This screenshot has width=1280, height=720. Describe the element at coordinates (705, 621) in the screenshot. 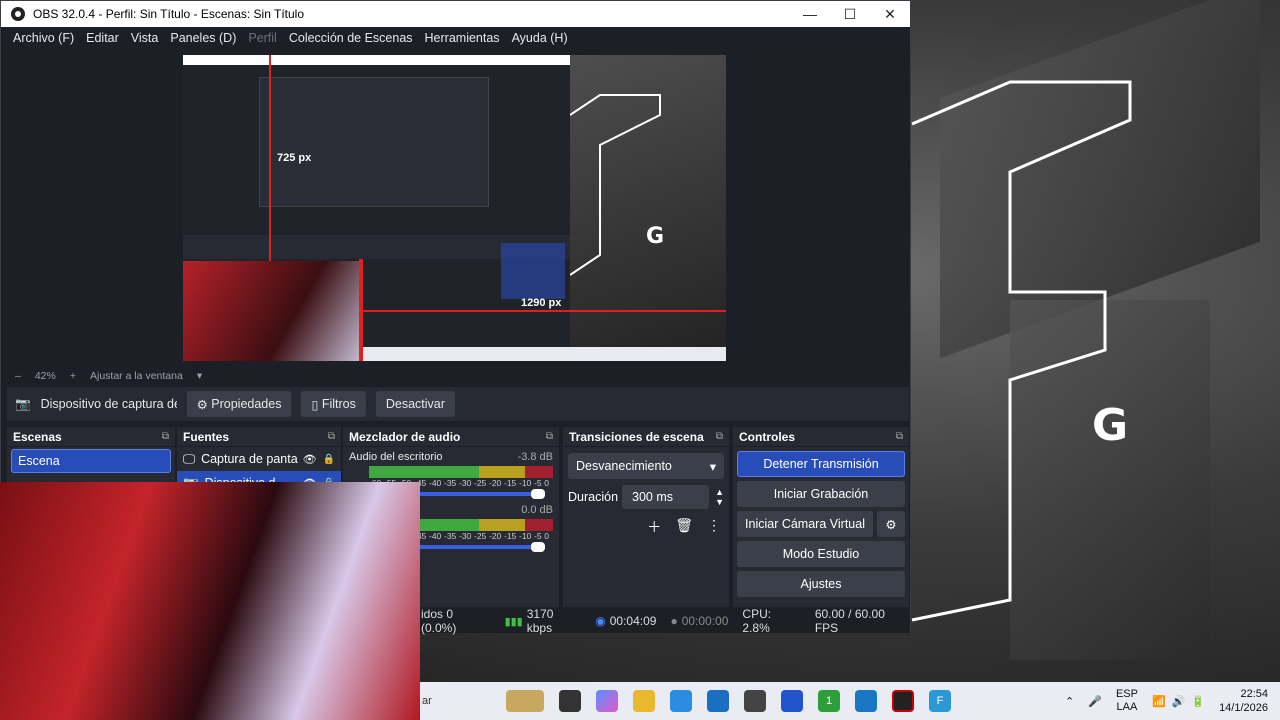

I see `record-time: 00:00:00` at that location.